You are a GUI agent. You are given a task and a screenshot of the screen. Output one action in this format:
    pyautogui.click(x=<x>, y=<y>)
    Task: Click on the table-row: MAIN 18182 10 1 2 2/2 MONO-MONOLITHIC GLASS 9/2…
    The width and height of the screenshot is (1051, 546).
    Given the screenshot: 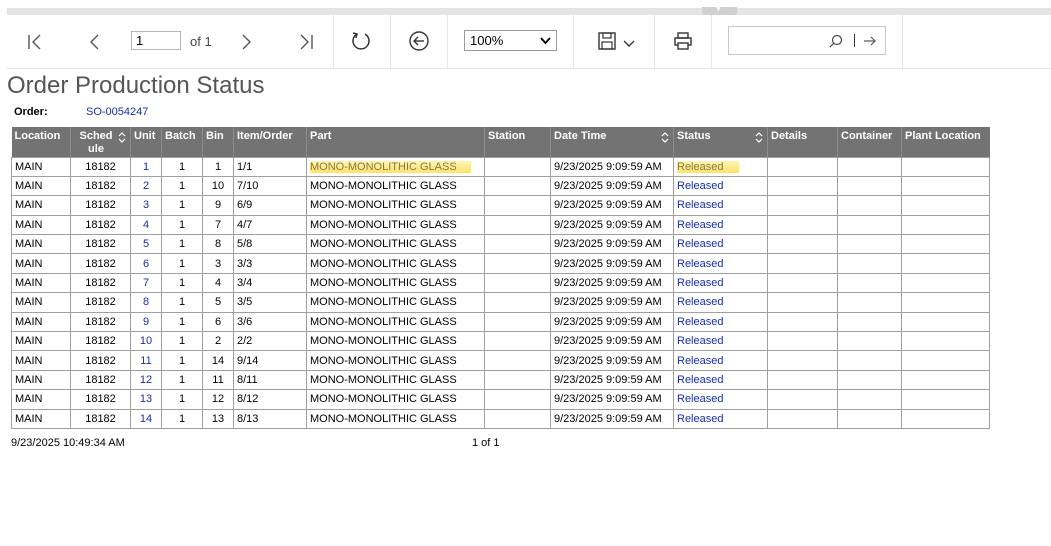 What is the action you would take?
    pyautogui.click(x=500, y=341)
    